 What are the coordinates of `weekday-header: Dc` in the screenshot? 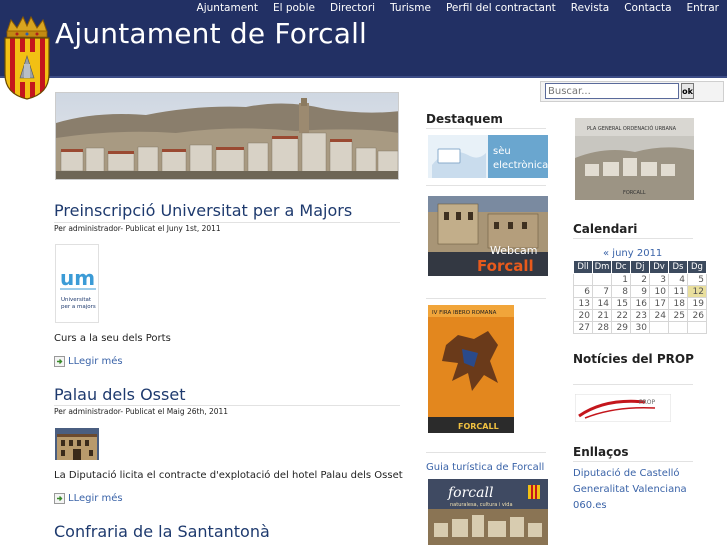 It's located at (621, 267).